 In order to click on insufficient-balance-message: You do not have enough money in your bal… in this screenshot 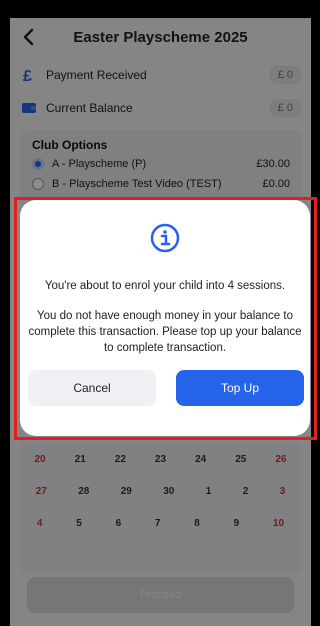, I will do `click(165, 332)`.